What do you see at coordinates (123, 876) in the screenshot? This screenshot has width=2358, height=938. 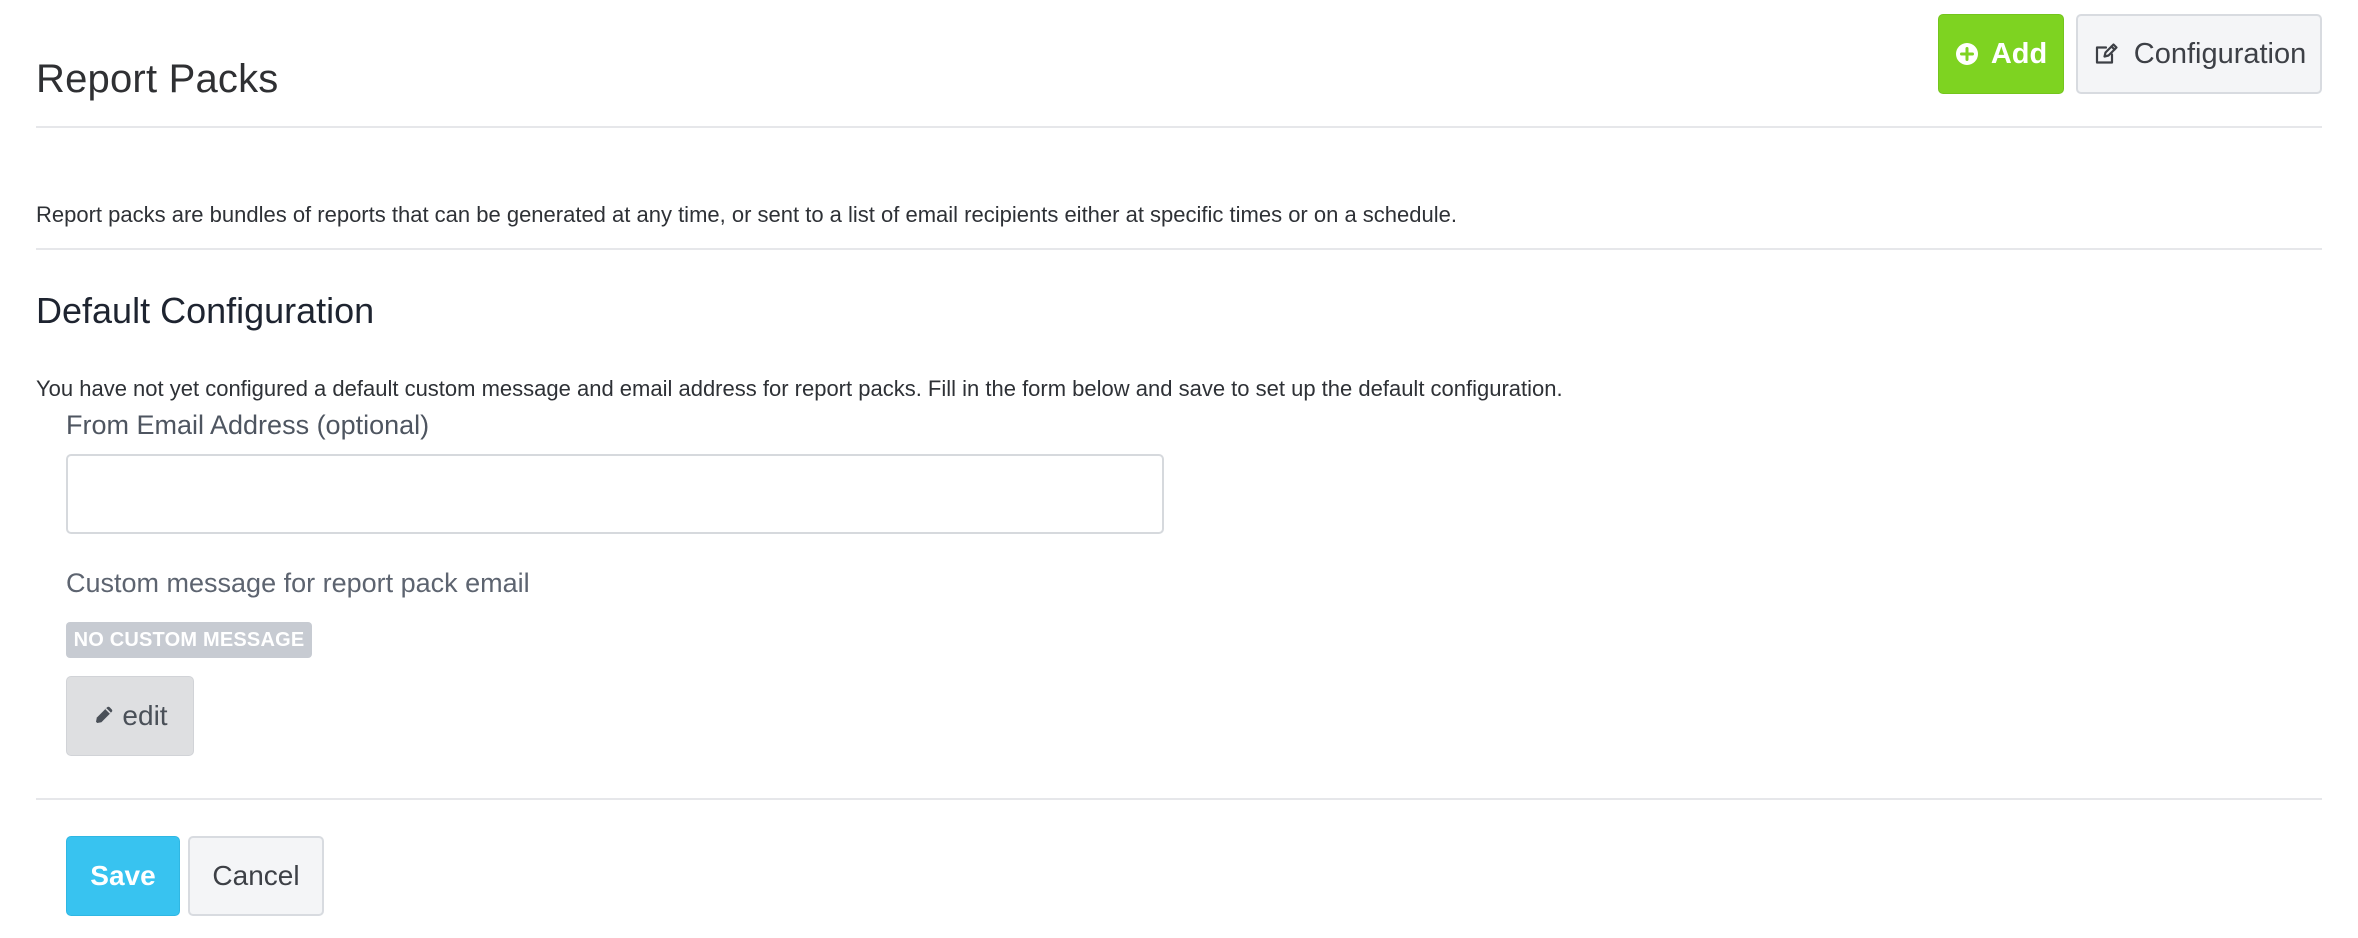 I see `save-button: Save` at bounding box center [123, 876].